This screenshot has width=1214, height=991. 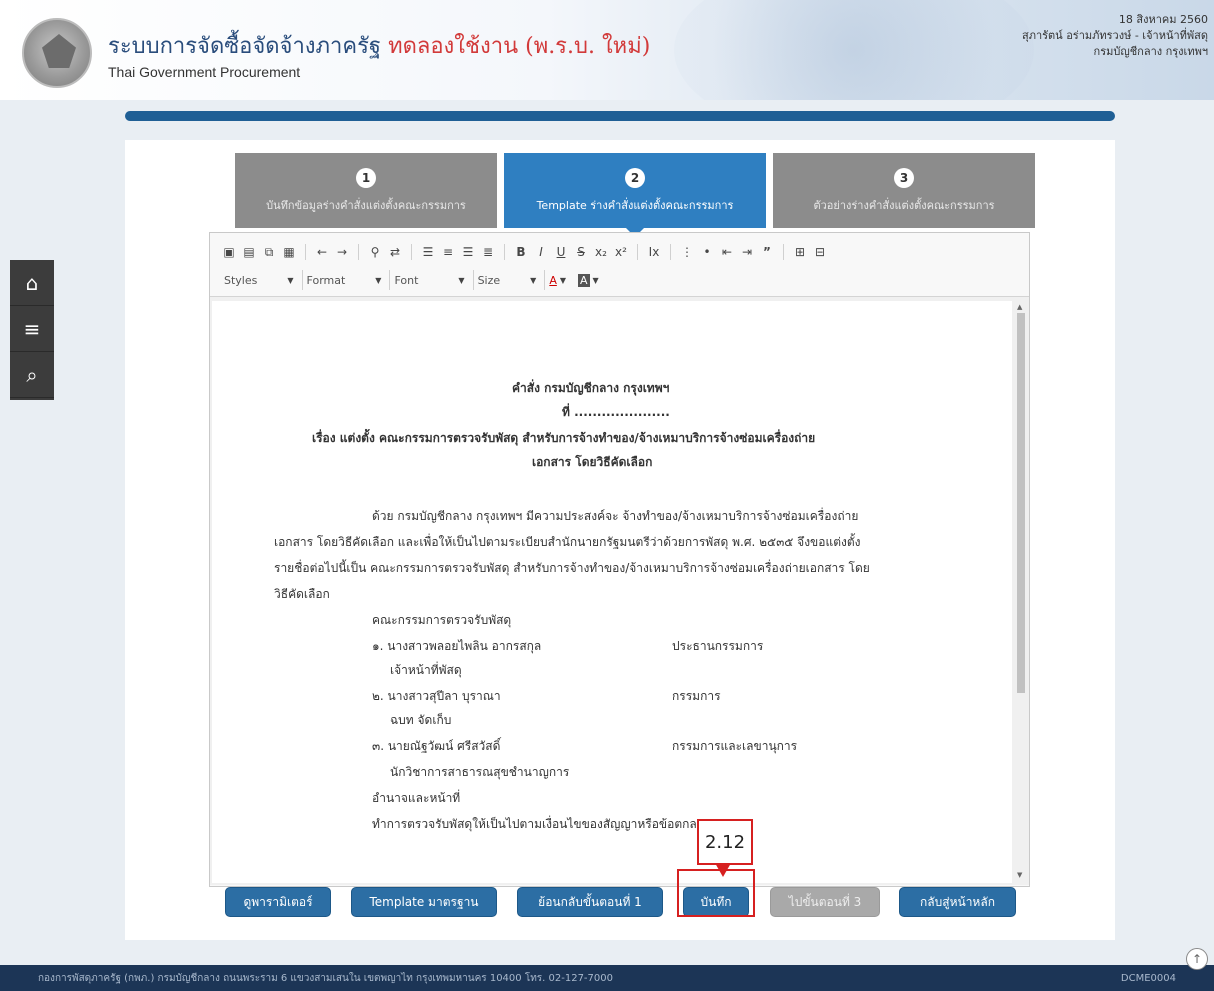 I want to click on next-step-3-button: ไปขั้นตอนที่ 3, so click(x=825, y=902).